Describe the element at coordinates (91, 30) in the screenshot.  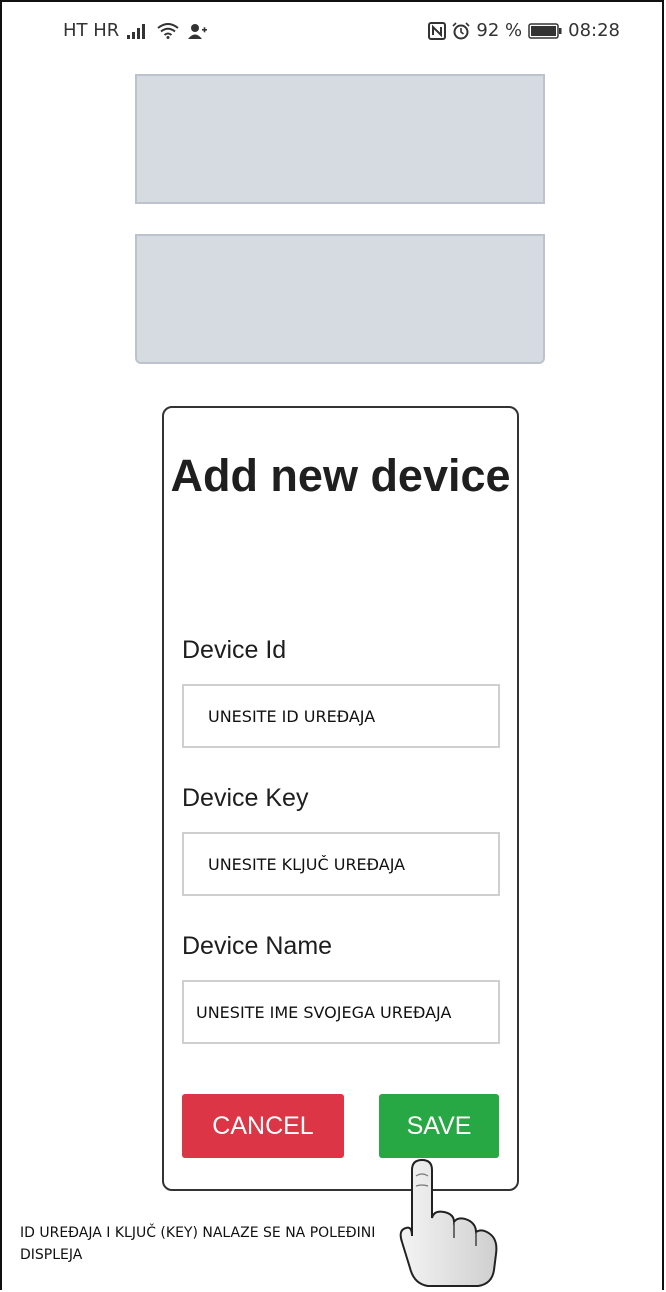
I see `carrier-label: HT HR` at that location.